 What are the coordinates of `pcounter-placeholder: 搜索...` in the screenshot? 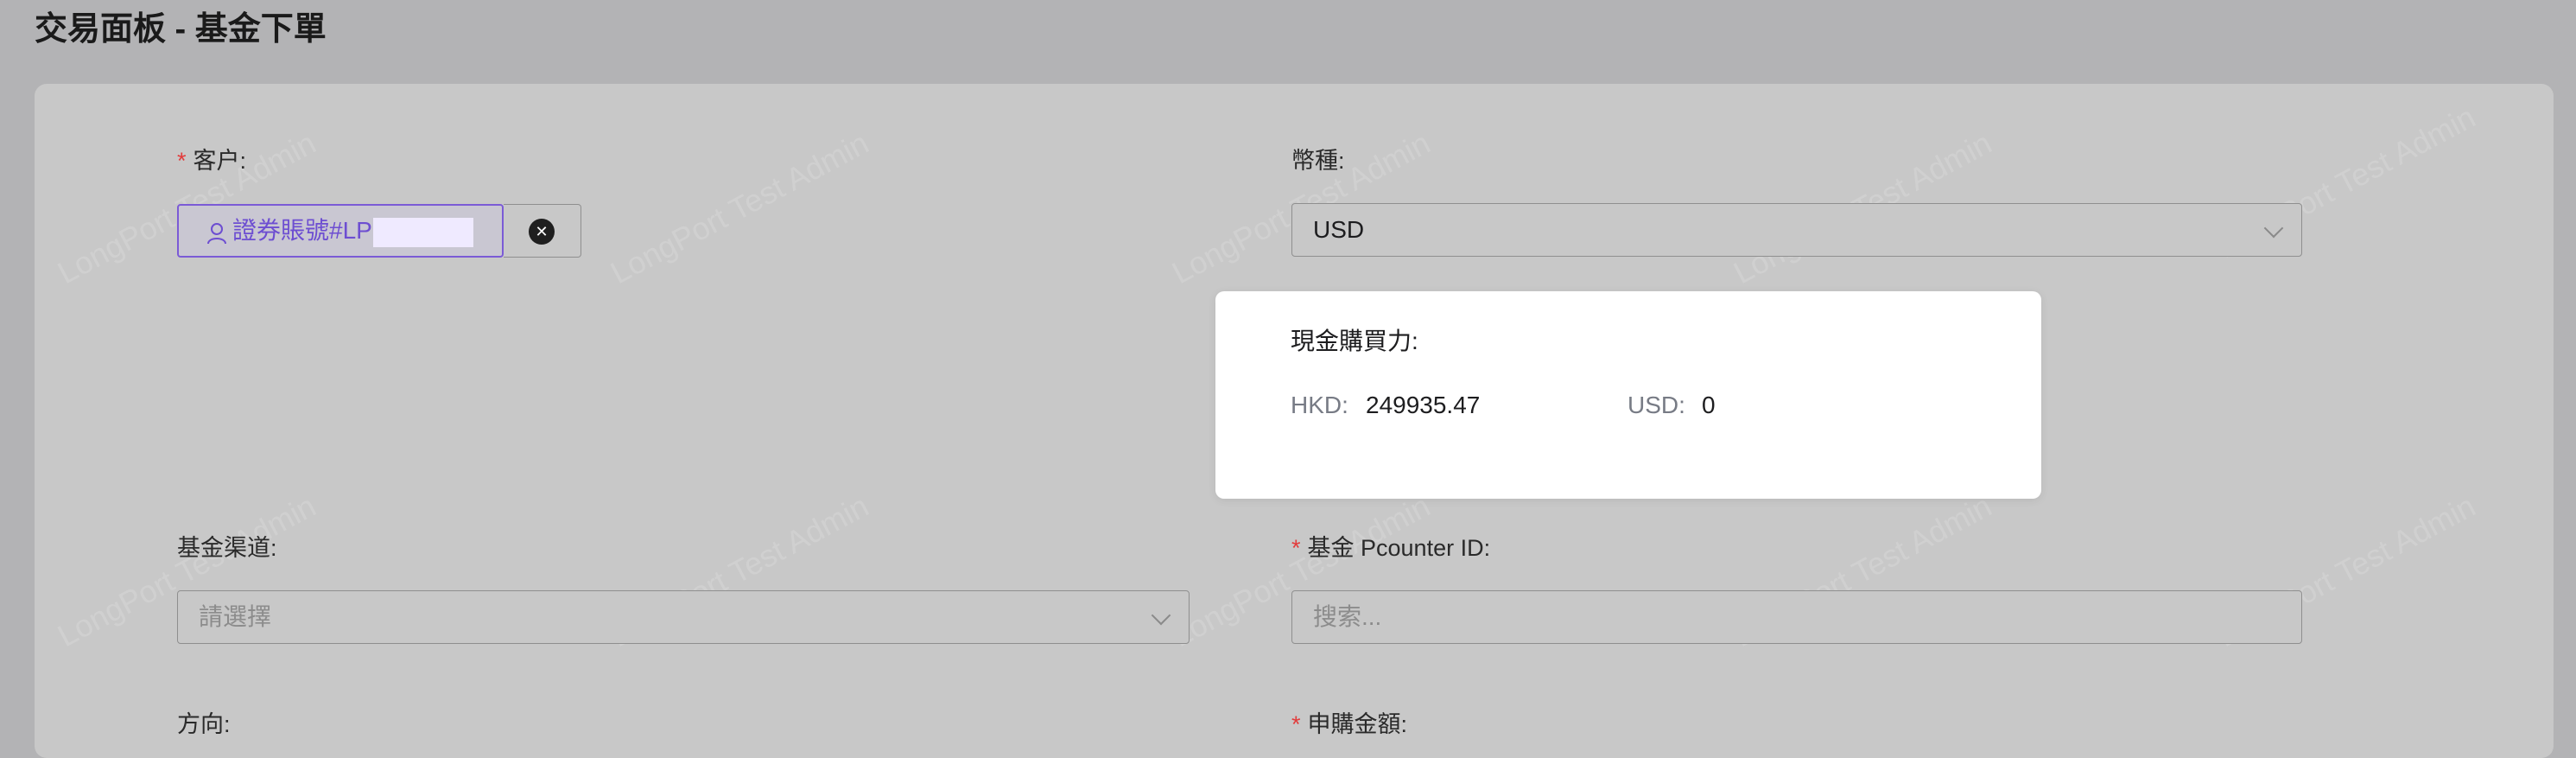 It's located at (1347, 616).